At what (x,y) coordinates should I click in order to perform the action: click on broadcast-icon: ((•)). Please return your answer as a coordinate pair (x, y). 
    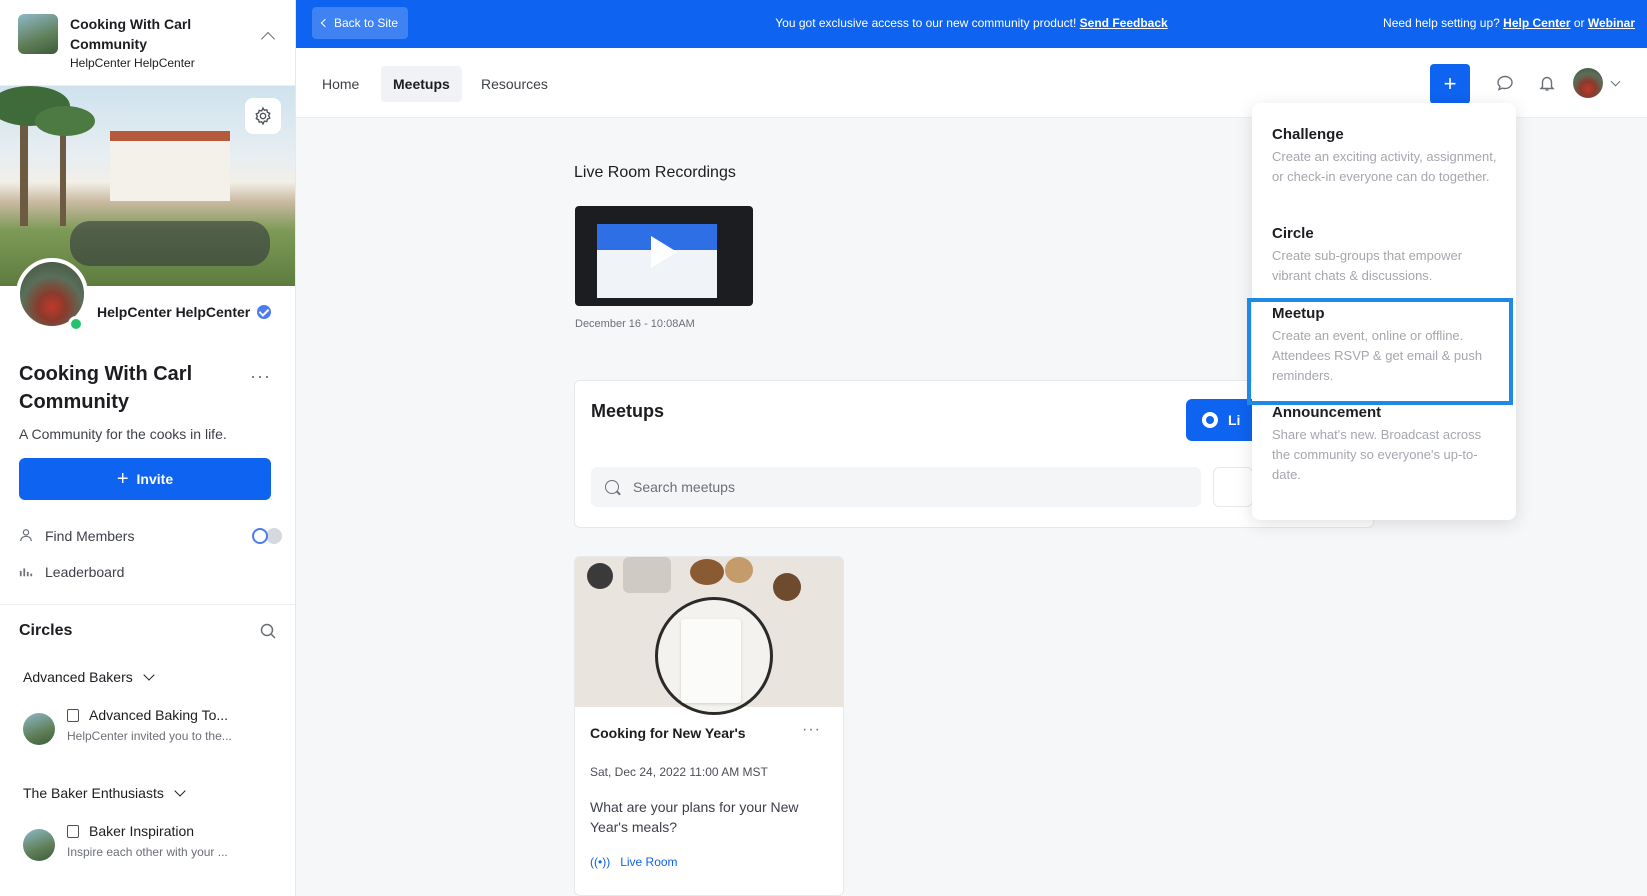
    Looking at the image, I should click on (600, 862).